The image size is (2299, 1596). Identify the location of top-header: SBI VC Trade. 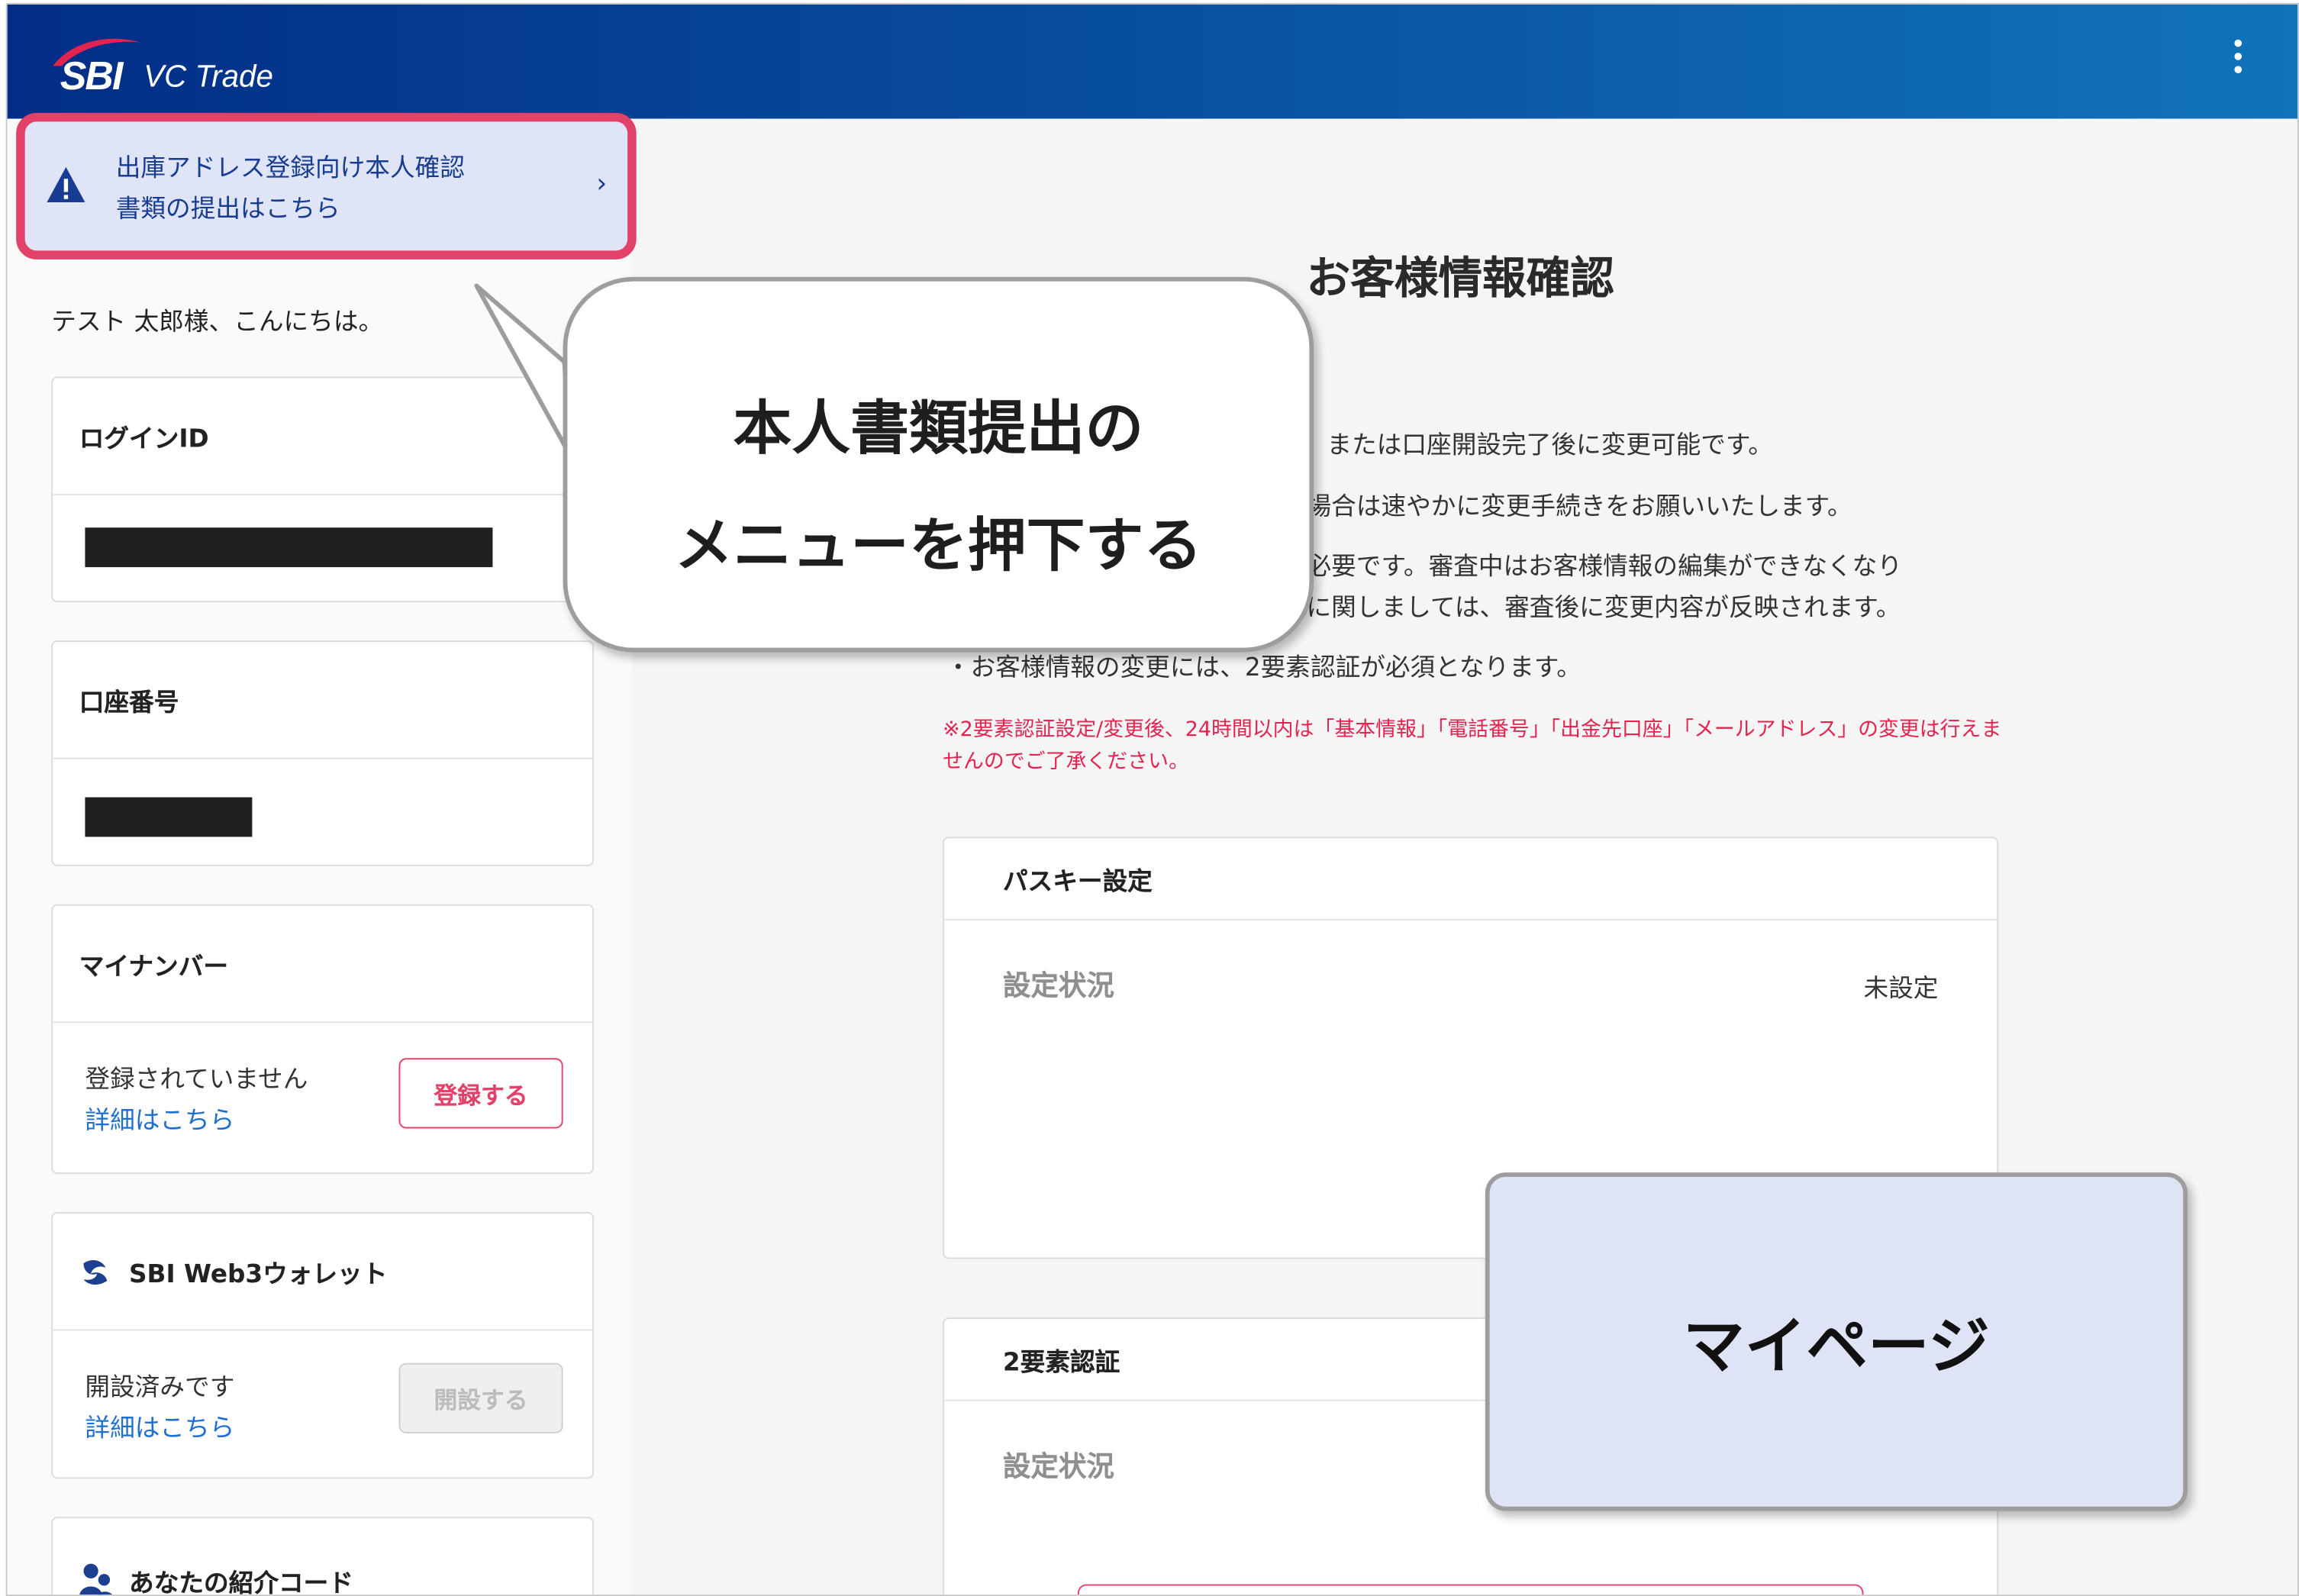
(1152, 61).